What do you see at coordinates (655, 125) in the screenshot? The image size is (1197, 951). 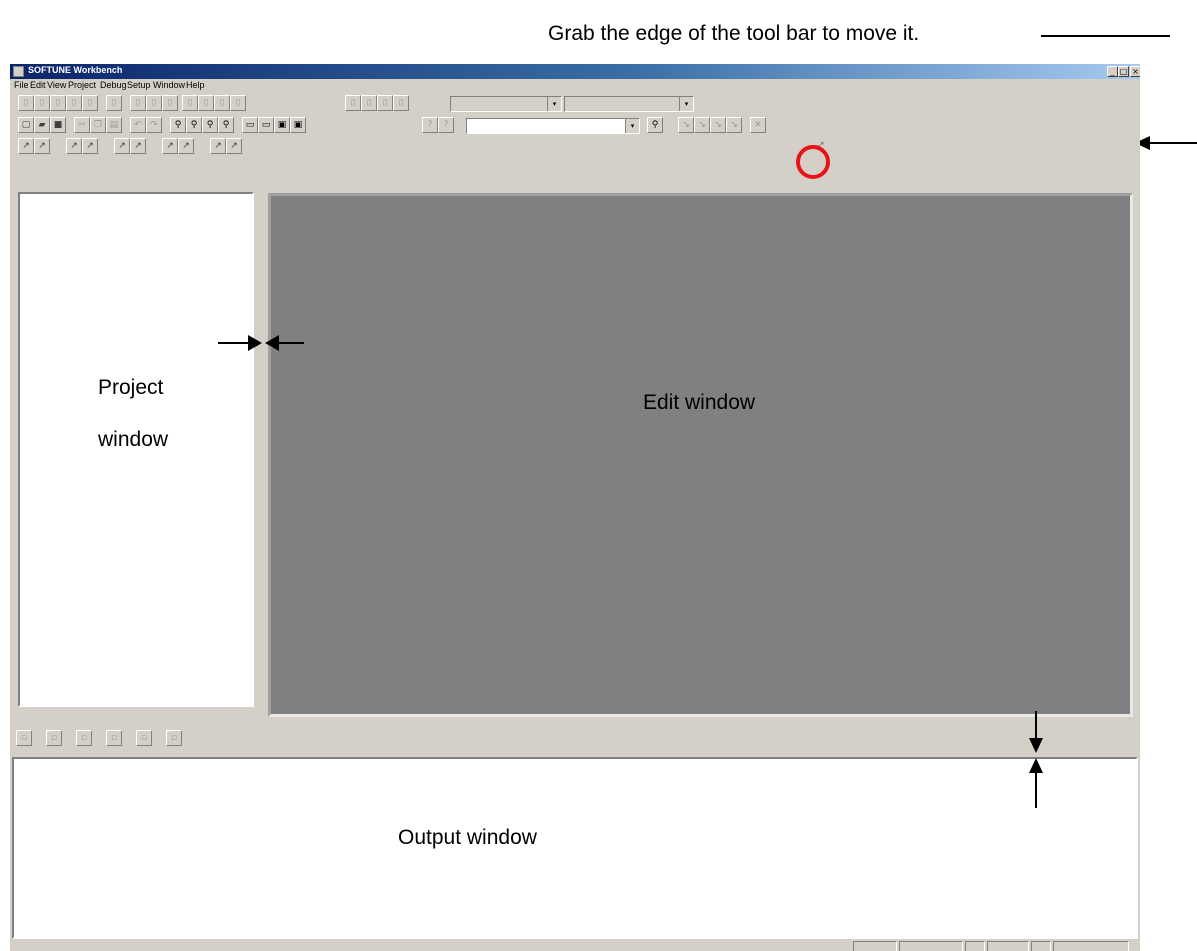 I see `find-in-files-icon: ⚲` at bounding box center [655, 125].